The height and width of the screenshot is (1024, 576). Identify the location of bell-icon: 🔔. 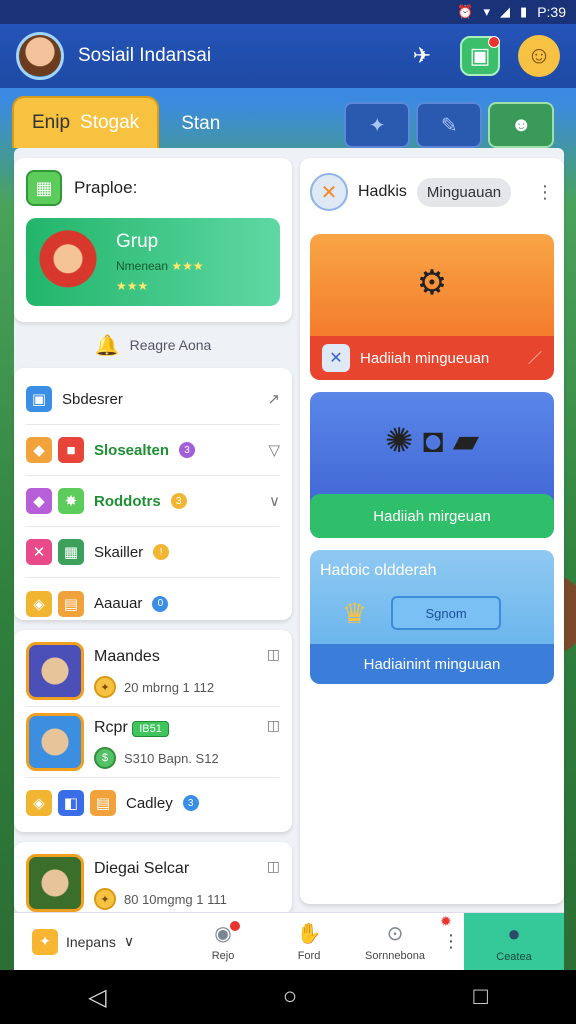
(107, 345).